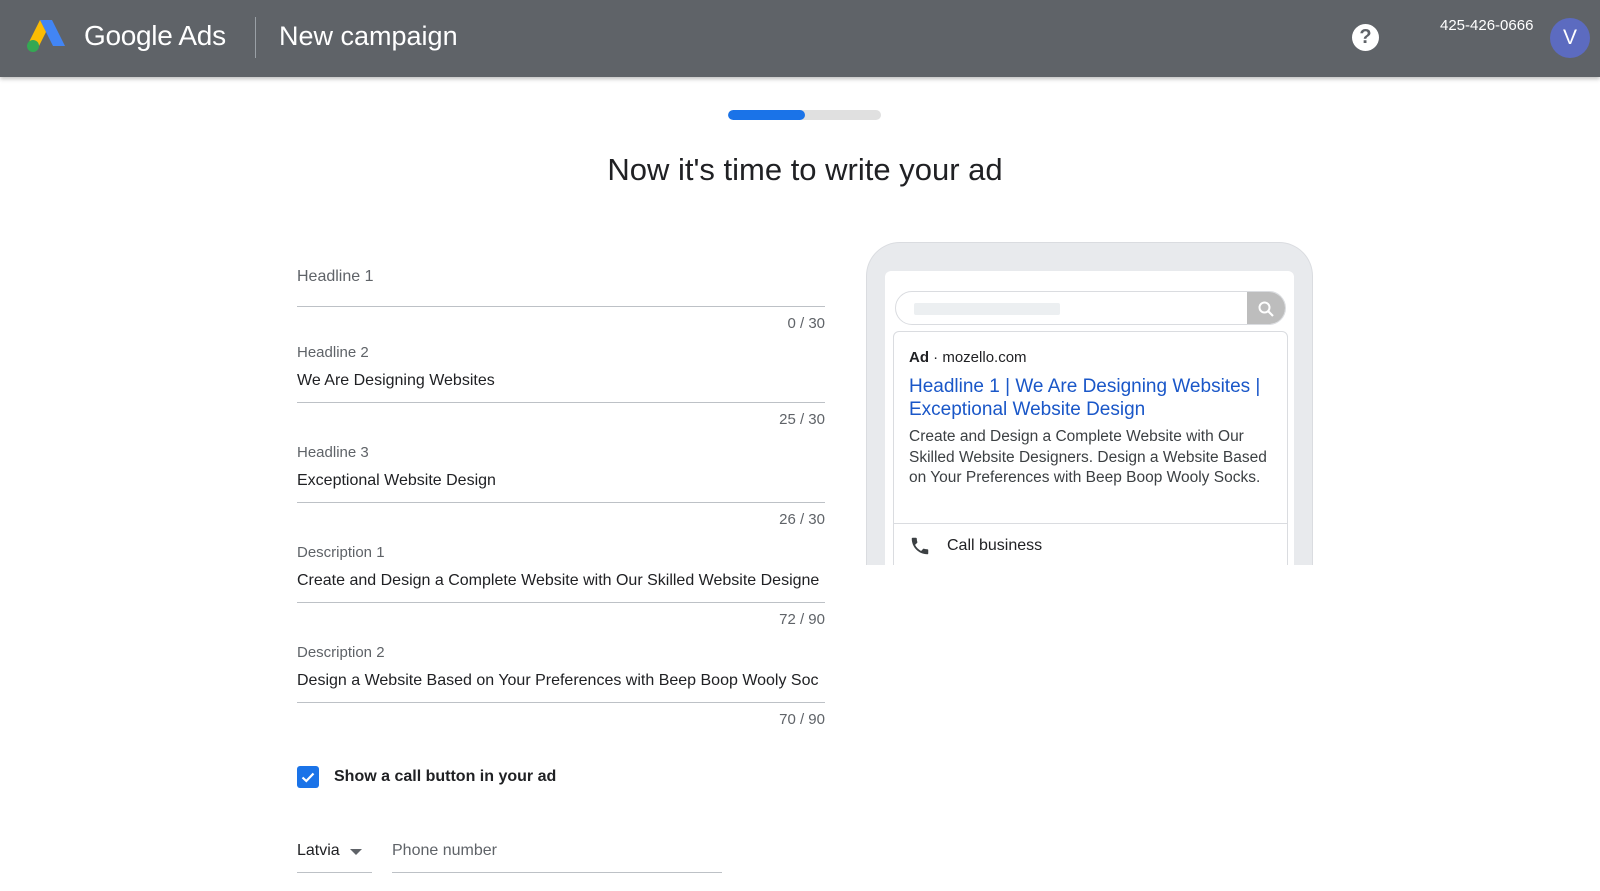 This screenshot has height=891, width=1600. What do you see at coordinates (561, 502) in the screenshot?
I see `headline-3-underline` at bounding box center [561, 502].